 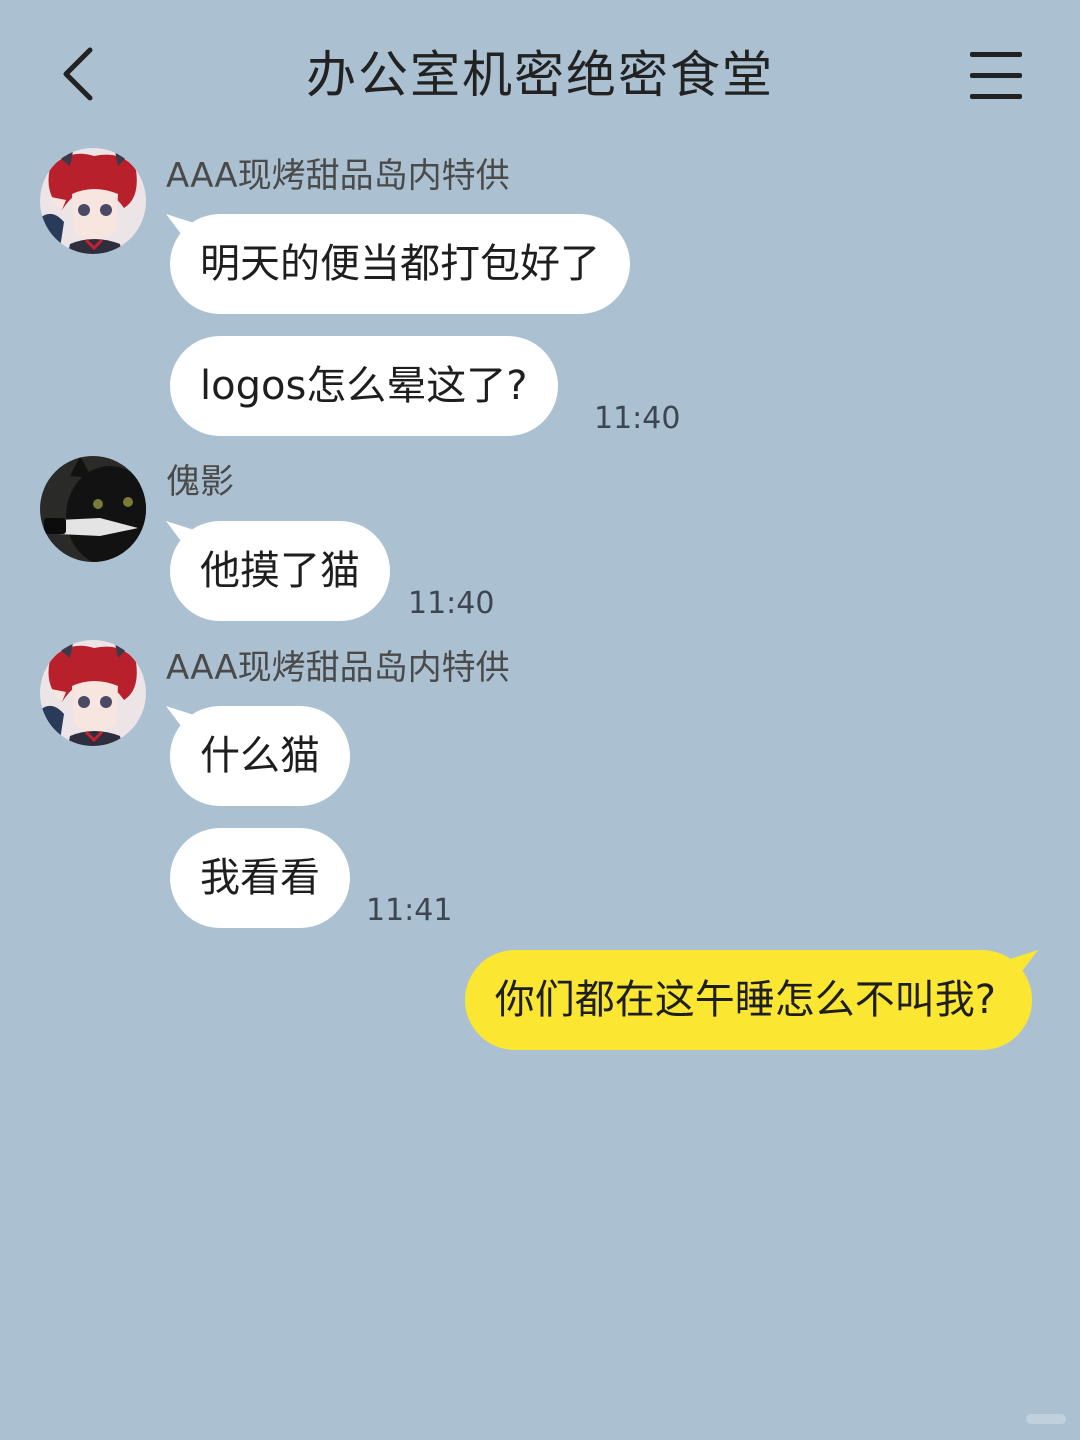 What do you see at coordinates (93, 509) in the screenshot?
I see `black-cat-holding-knife-avatar` at bounding box center [93, 509].